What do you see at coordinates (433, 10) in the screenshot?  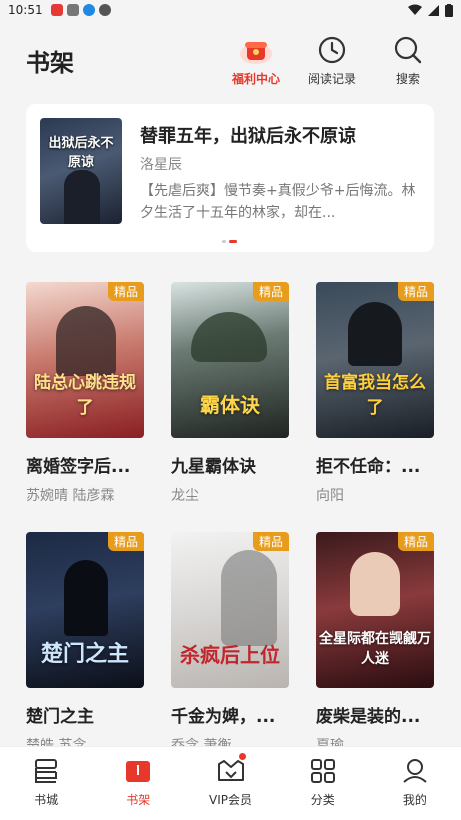 I see `signal-icon` at bounding box center [433, 10].